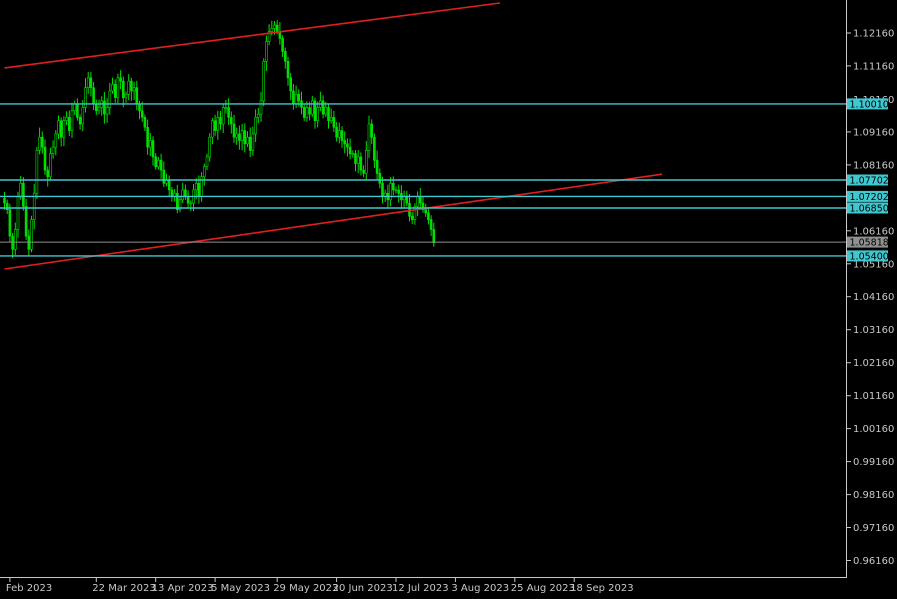 The width and height of the screenshot is (897, 599). Describe the element at coordinates (873, 34) in the screenshot. I see `price-tick-label: 1.12160` at that location.